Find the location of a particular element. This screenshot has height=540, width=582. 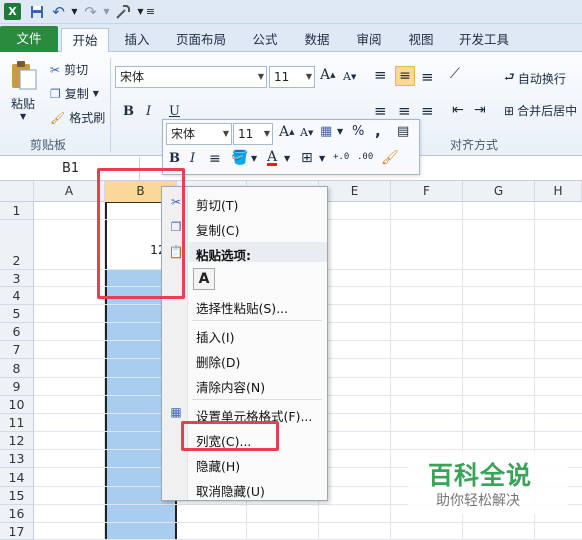

mini-grow-font-button: A ▲ is located at coordinates (287, 132).